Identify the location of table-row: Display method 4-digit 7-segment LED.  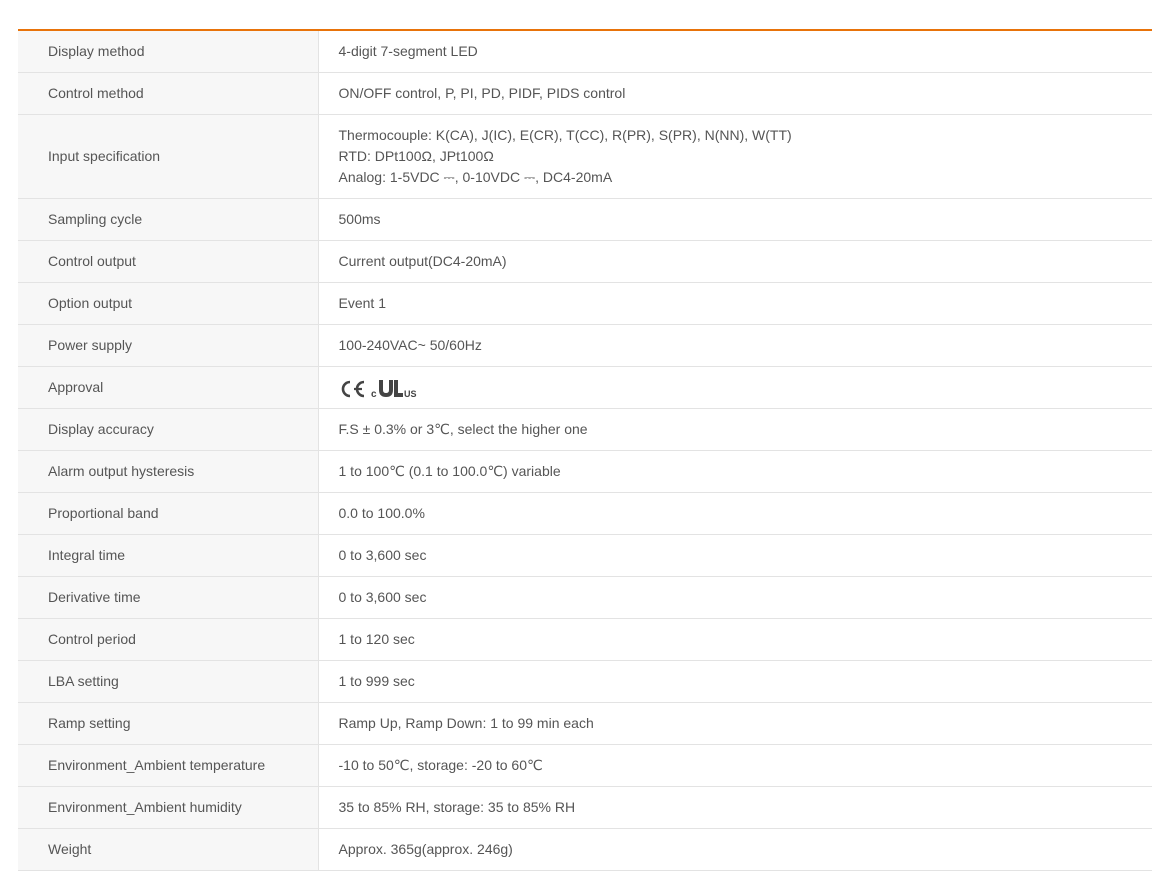
(585, 51).